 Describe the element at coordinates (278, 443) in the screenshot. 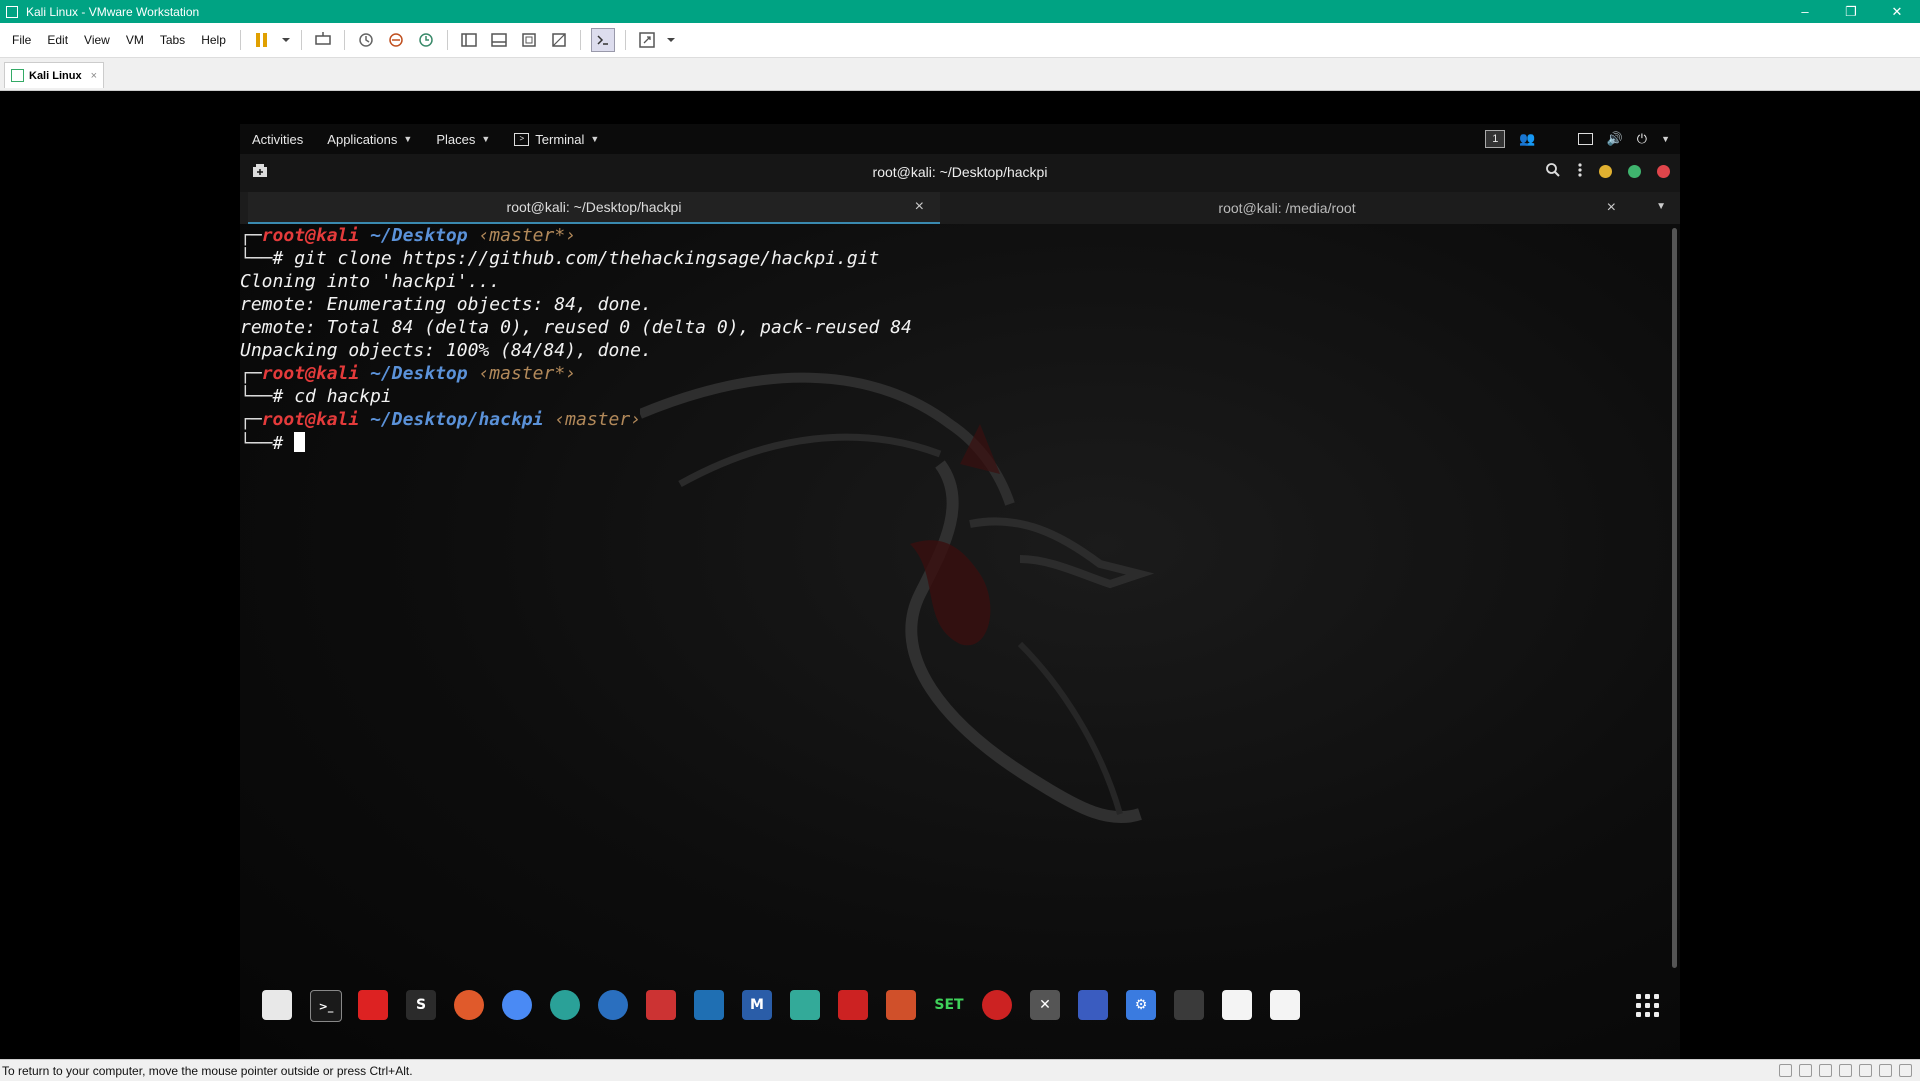

I see `command-text: #` at that location.